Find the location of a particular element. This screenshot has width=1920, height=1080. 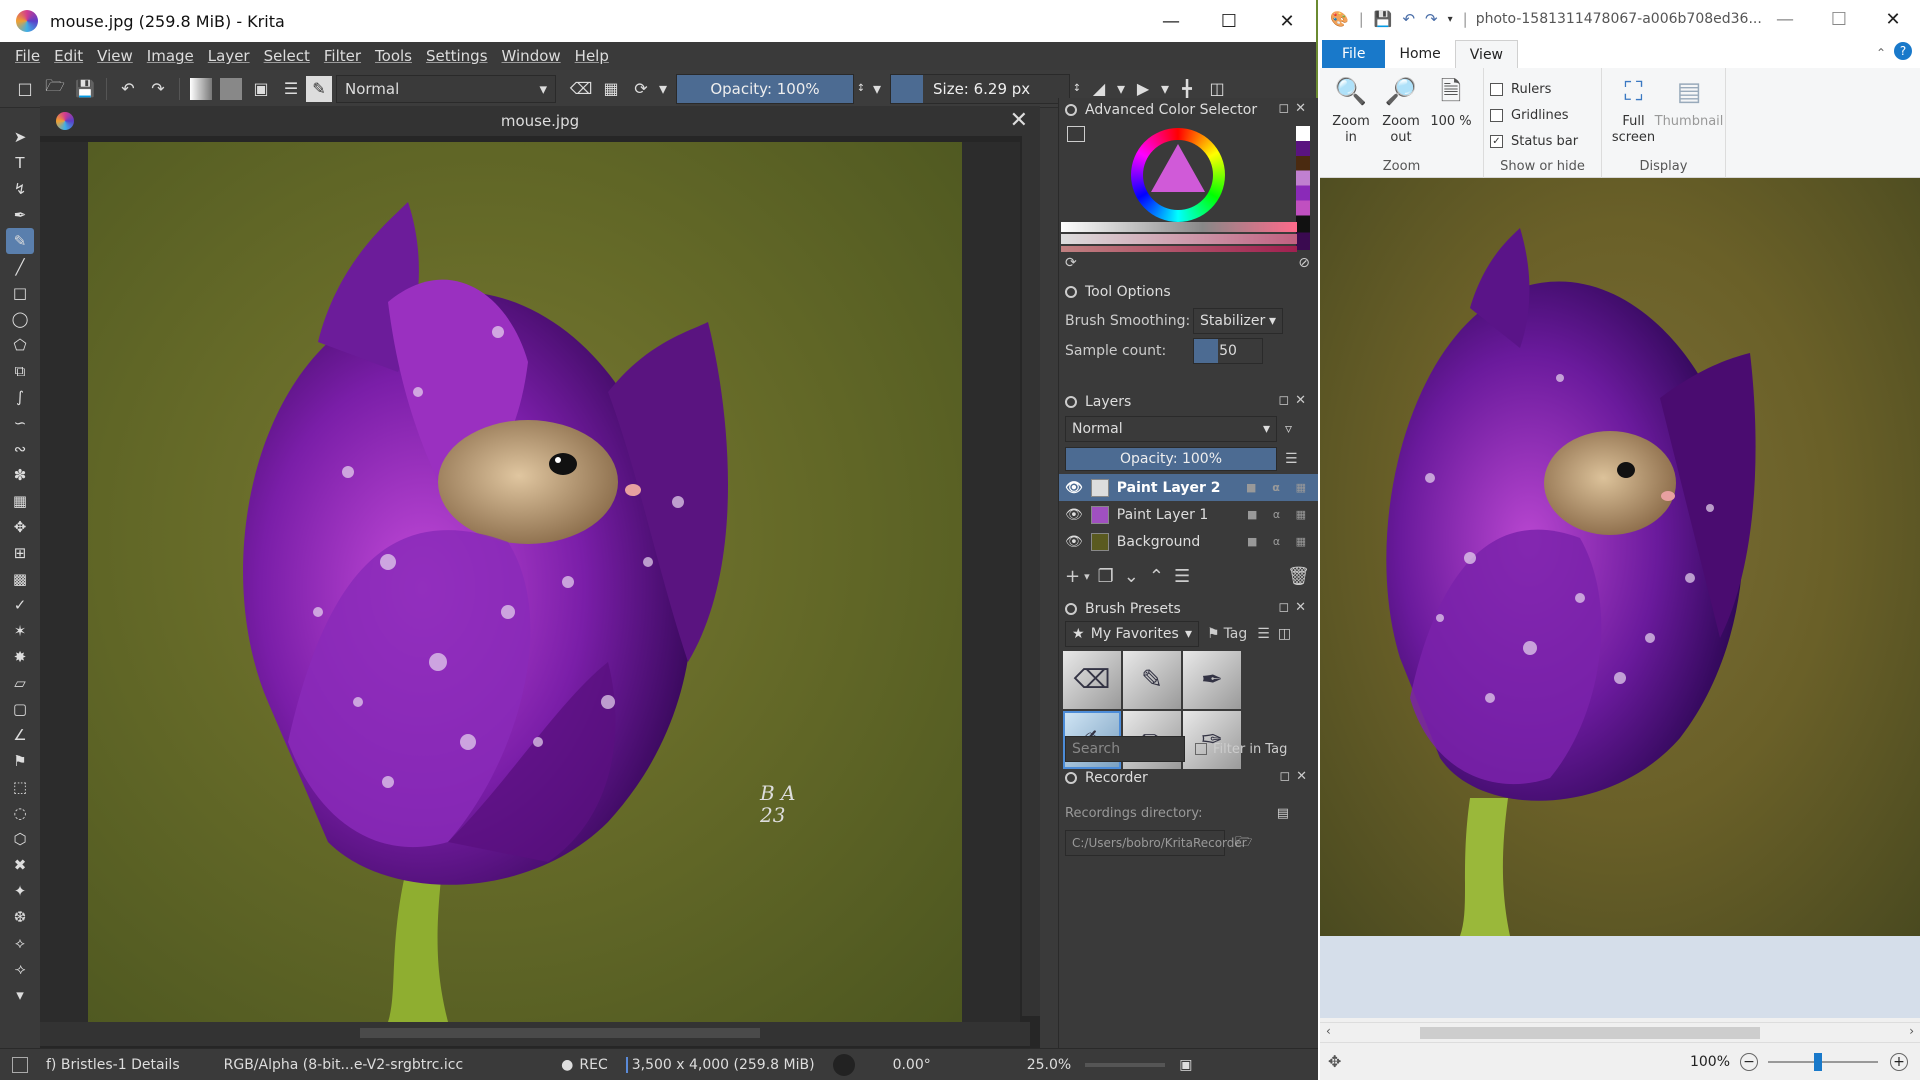

favorites-select: ★ My Favorites ▾ is located at coordinates (1132, 634).